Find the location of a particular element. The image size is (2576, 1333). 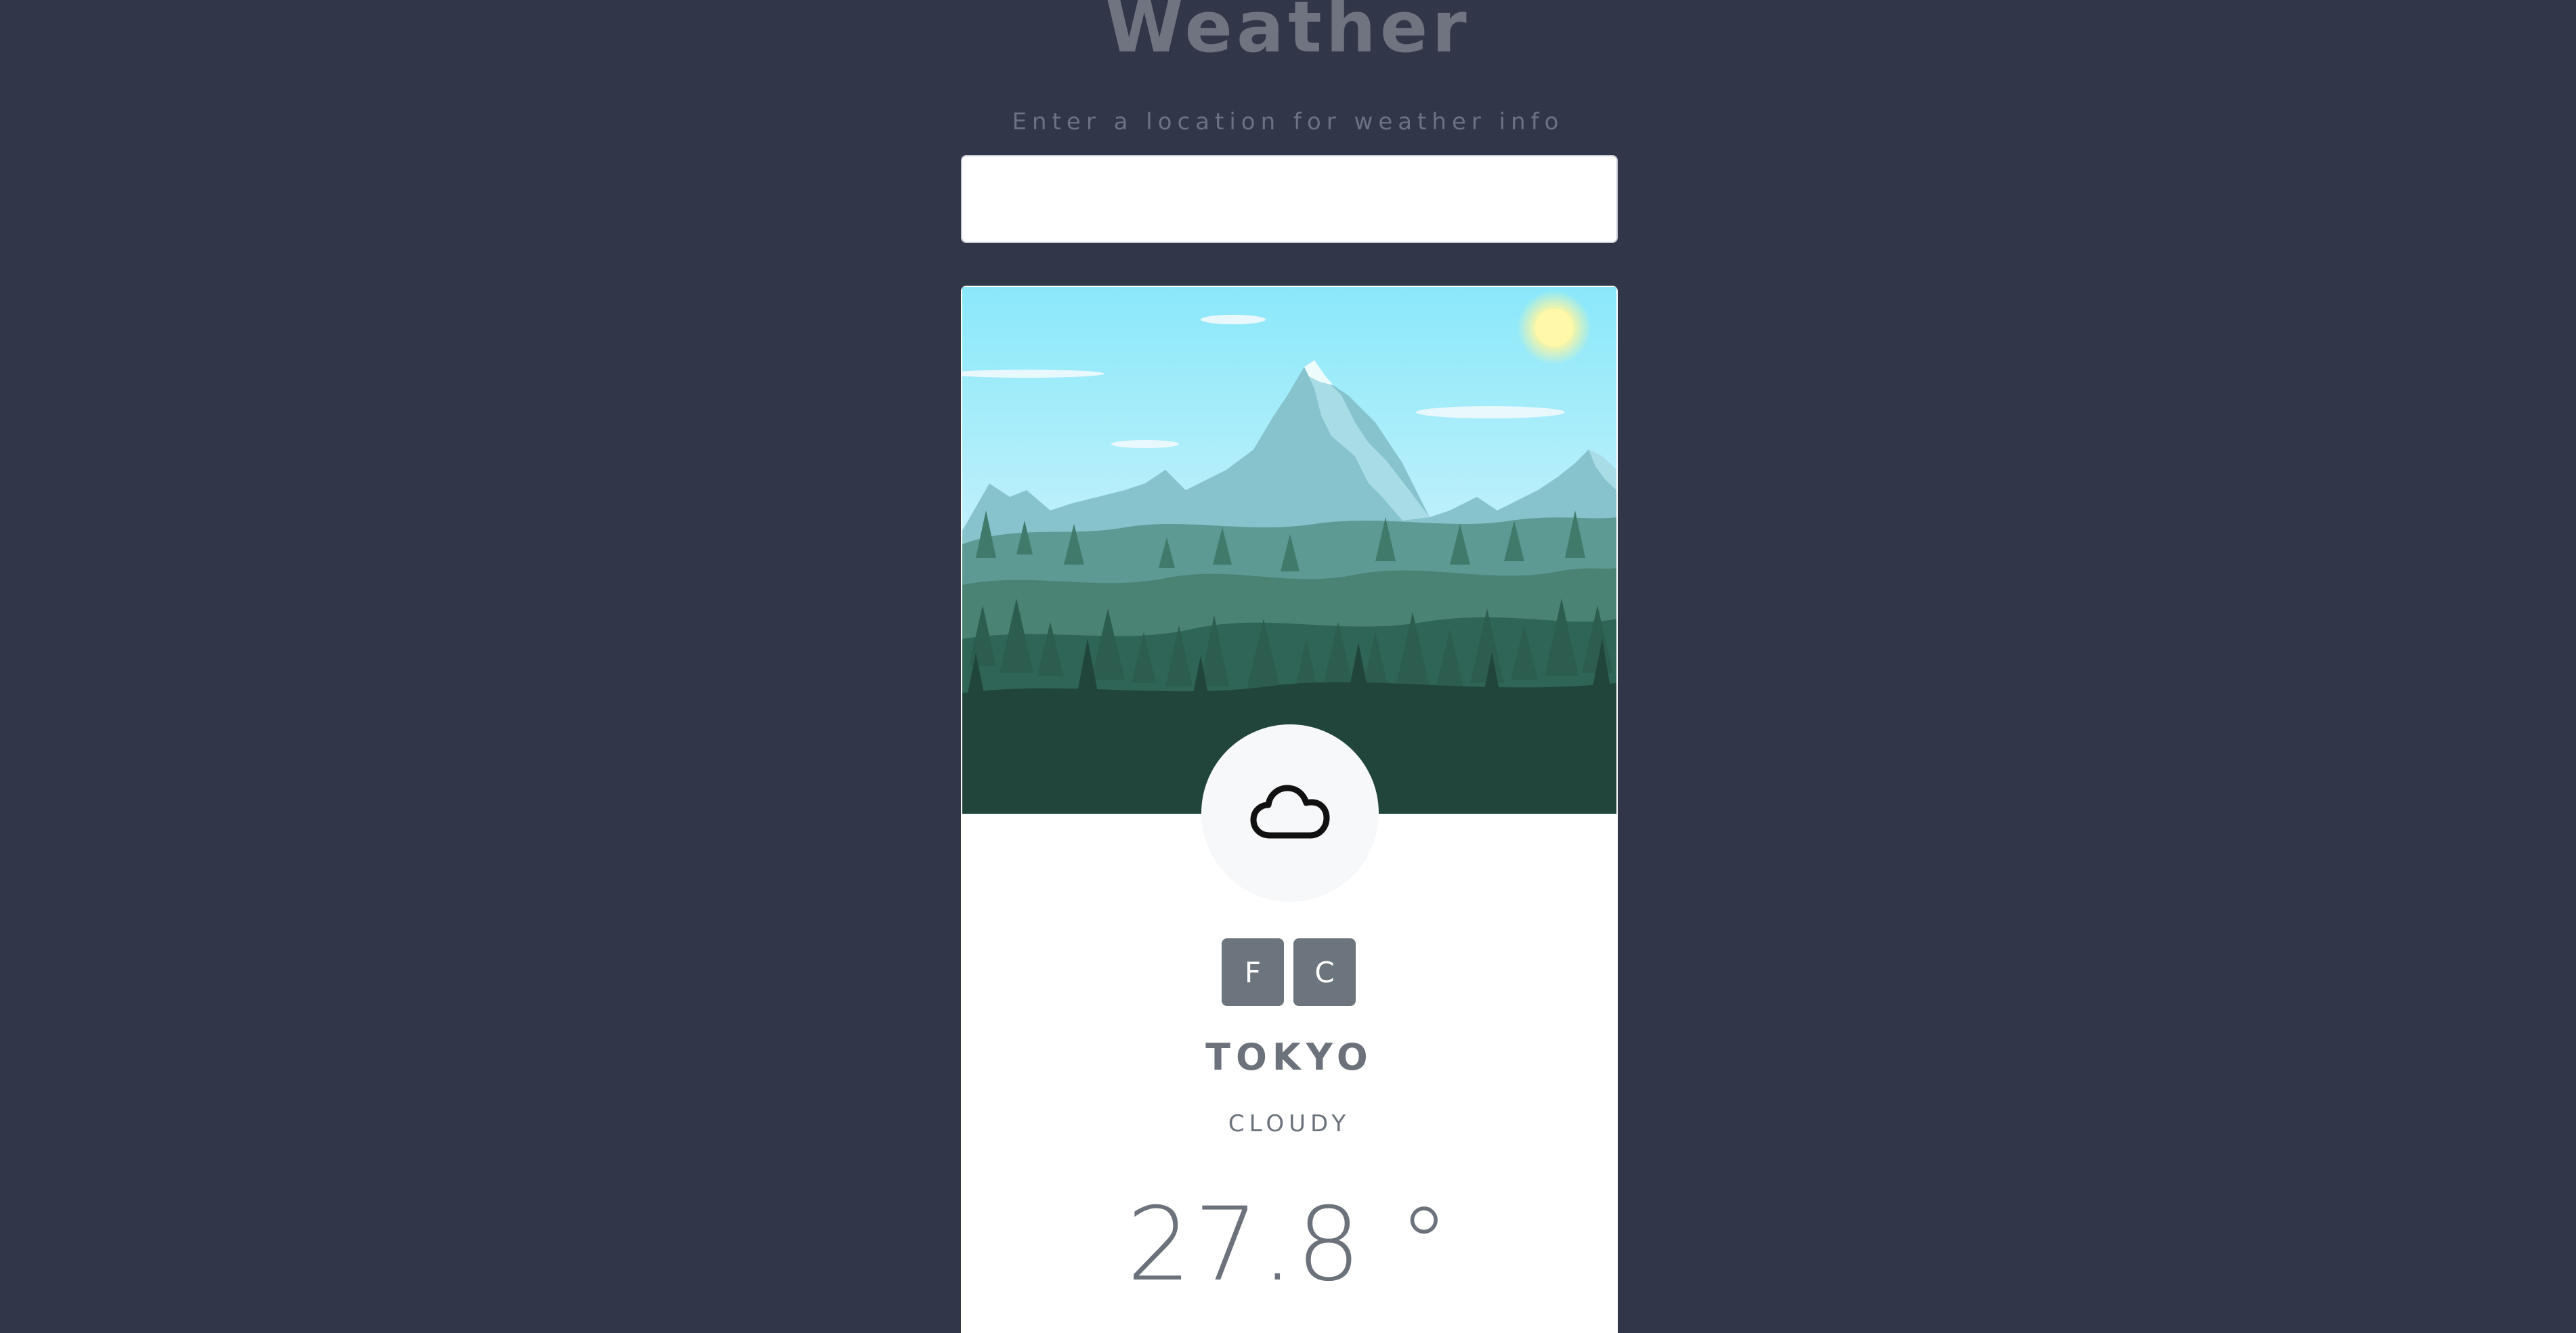

fahrenheit-button: F is located at coordinates (1253, 972).